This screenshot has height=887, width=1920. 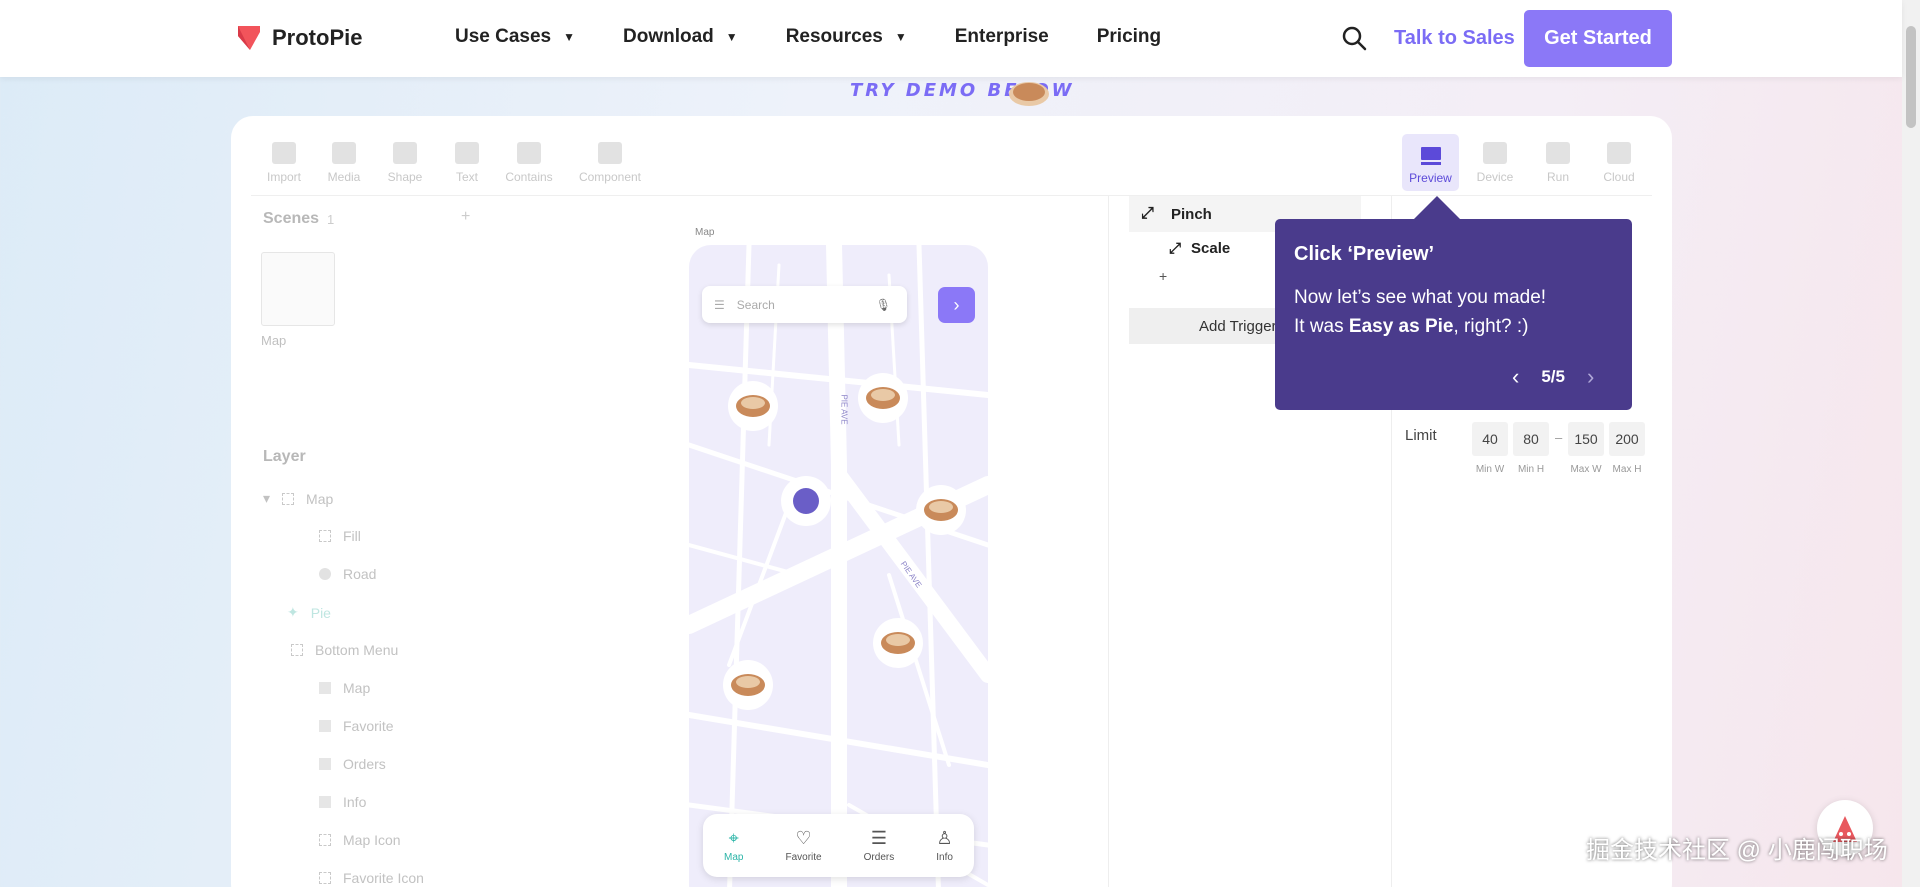 I want to click on toolbar-label: Component, so click(x=610, y=177).